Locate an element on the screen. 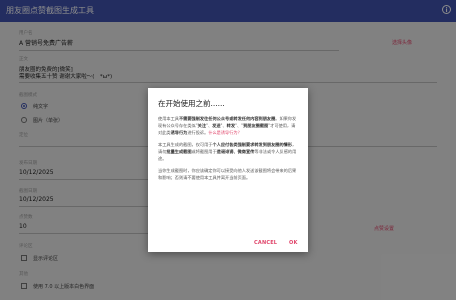 This screenshot has width=456, height=300. inducement-help-link: 什么是诱导行为？ is located at coordinates (225, 132).